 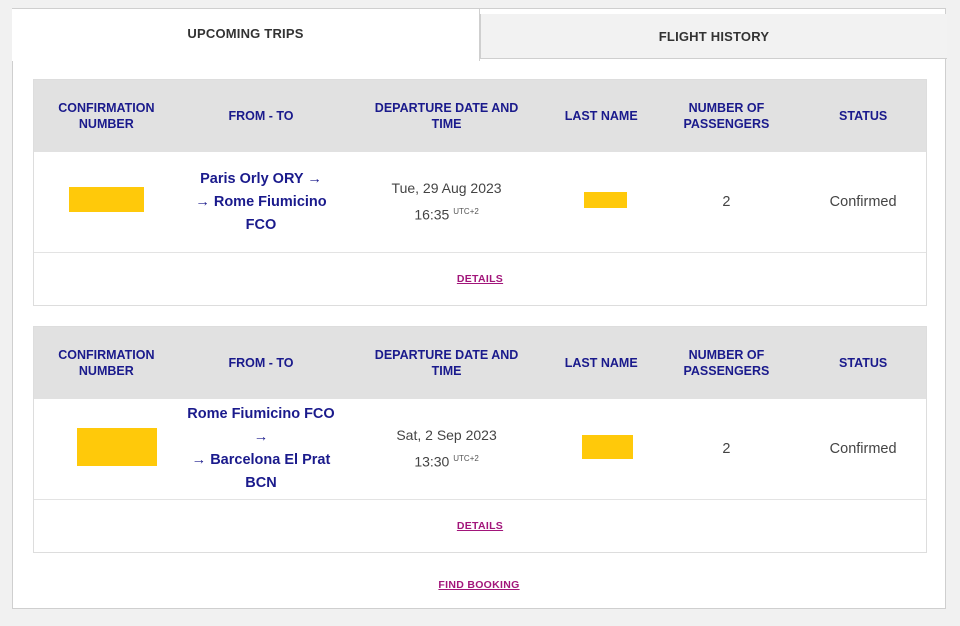 What do you see at coordinates (432, 461) in the screenshot?
I see `departure-time: 13:30` at bounding box center [432, 461].